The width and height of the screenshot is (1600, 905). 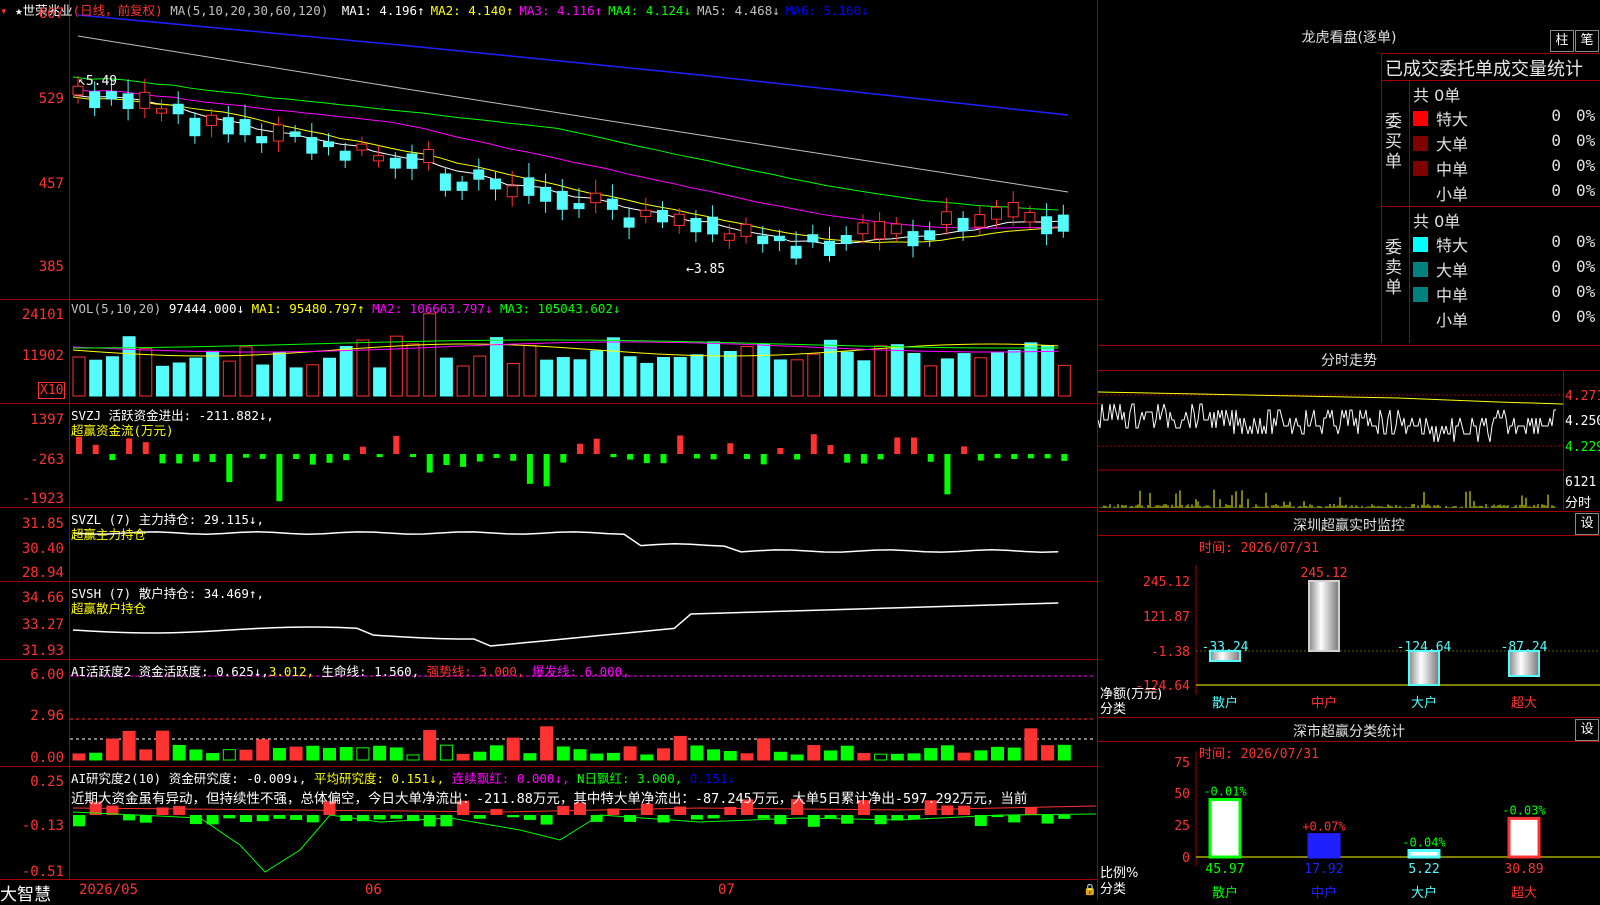 I want to click on sz-class-settings-button: 设, so click(x=1587, y=730).